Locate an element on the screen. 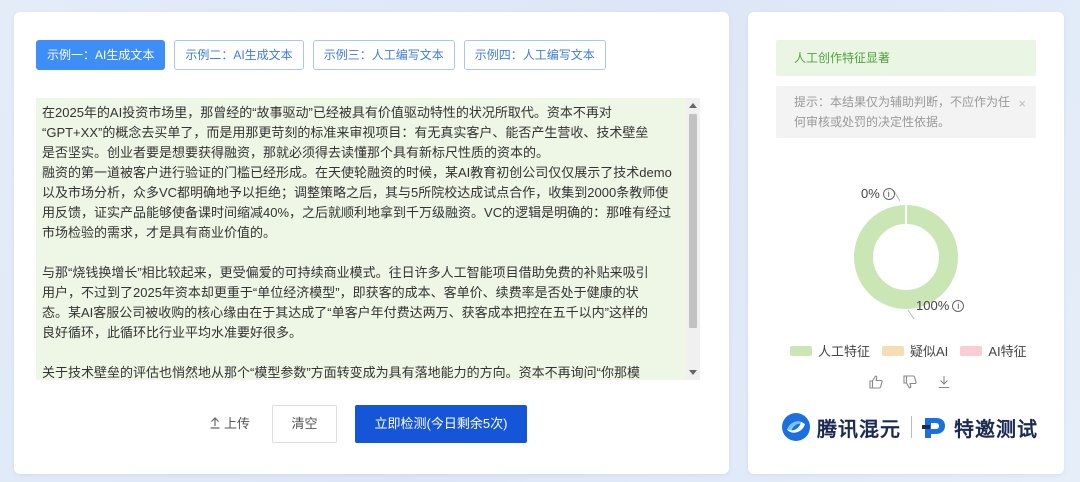 The height and width of the screenshot is (482, 1080). feedback-bar is located at coordinates (910, 382).